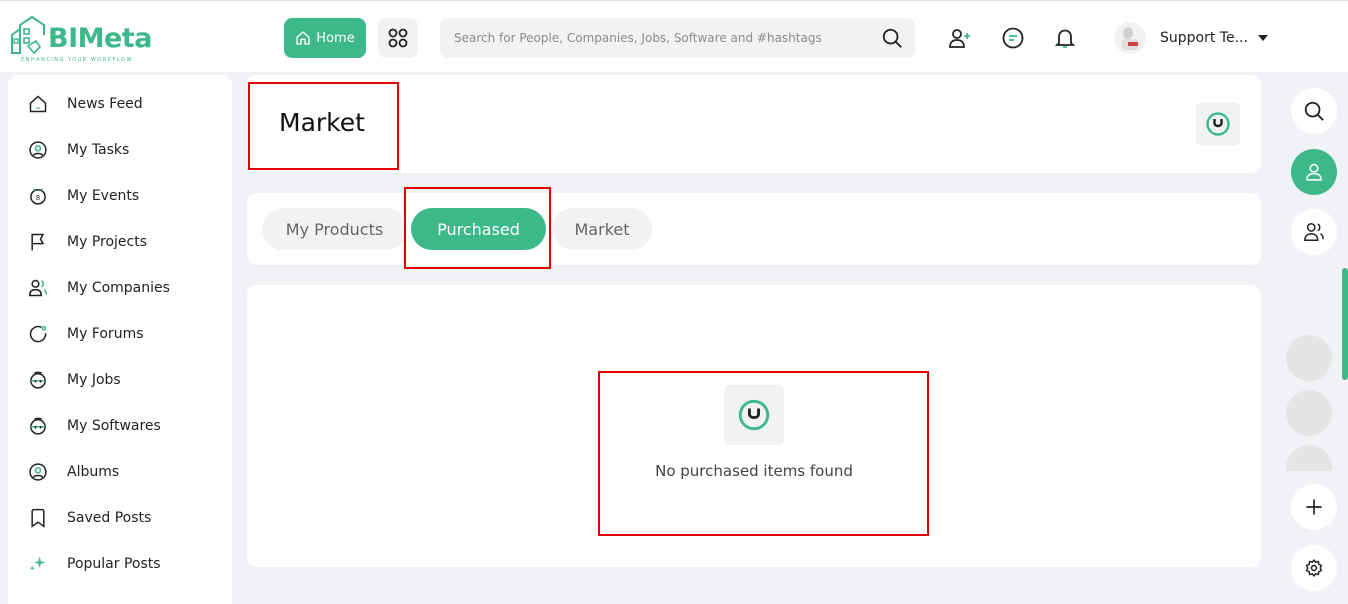 Image resolution: width=1348 pixels, height=604 pixels. Describe the element at coordinates (114, 426) in the screenshot. I see `sidebar-item-label: My Softwares` at that location.